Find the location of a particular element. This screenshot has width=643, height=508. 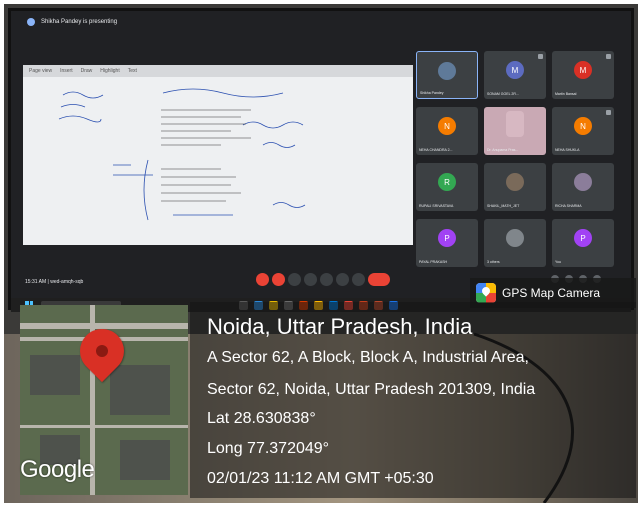

longitude: Long 77.372049° is located at coordinates (268, 448).